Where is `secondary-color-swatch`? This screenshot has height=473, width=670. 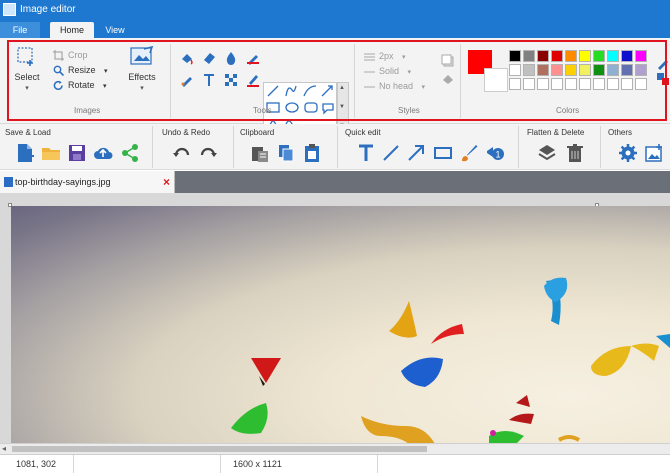 secondary-color-swatch is located at coordinates (496, 80).